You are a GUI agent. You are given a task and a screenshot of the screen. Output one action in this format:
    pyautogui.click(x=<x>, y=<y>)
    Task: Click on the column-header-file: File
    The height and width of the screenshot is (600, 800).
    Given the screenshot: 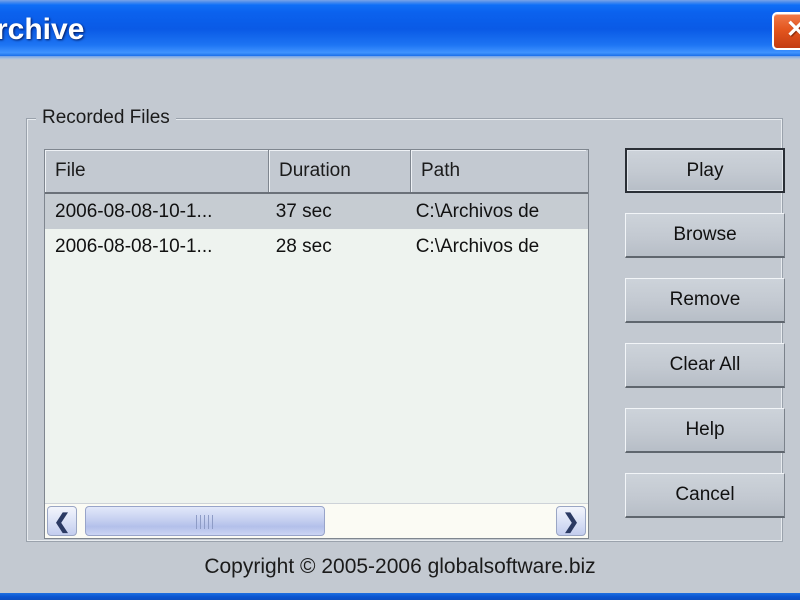 What is the action you would take?
    pyautogui.click(x=157, y=171)
    